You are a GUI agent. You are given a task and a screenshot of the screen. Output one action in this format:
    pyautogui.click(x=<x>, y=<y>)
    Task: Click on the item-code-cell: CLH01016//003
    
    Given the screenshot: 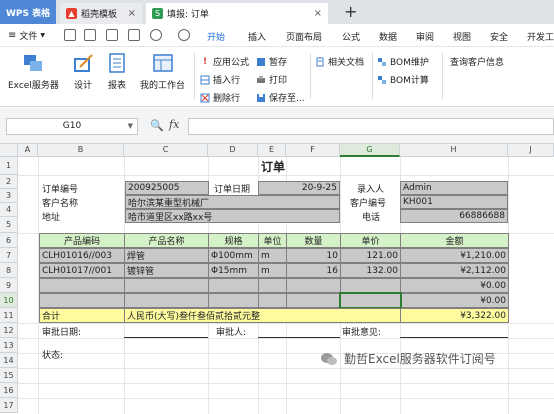 What is the action you would take?
    pyautogui.click(x=82, y=255)
    